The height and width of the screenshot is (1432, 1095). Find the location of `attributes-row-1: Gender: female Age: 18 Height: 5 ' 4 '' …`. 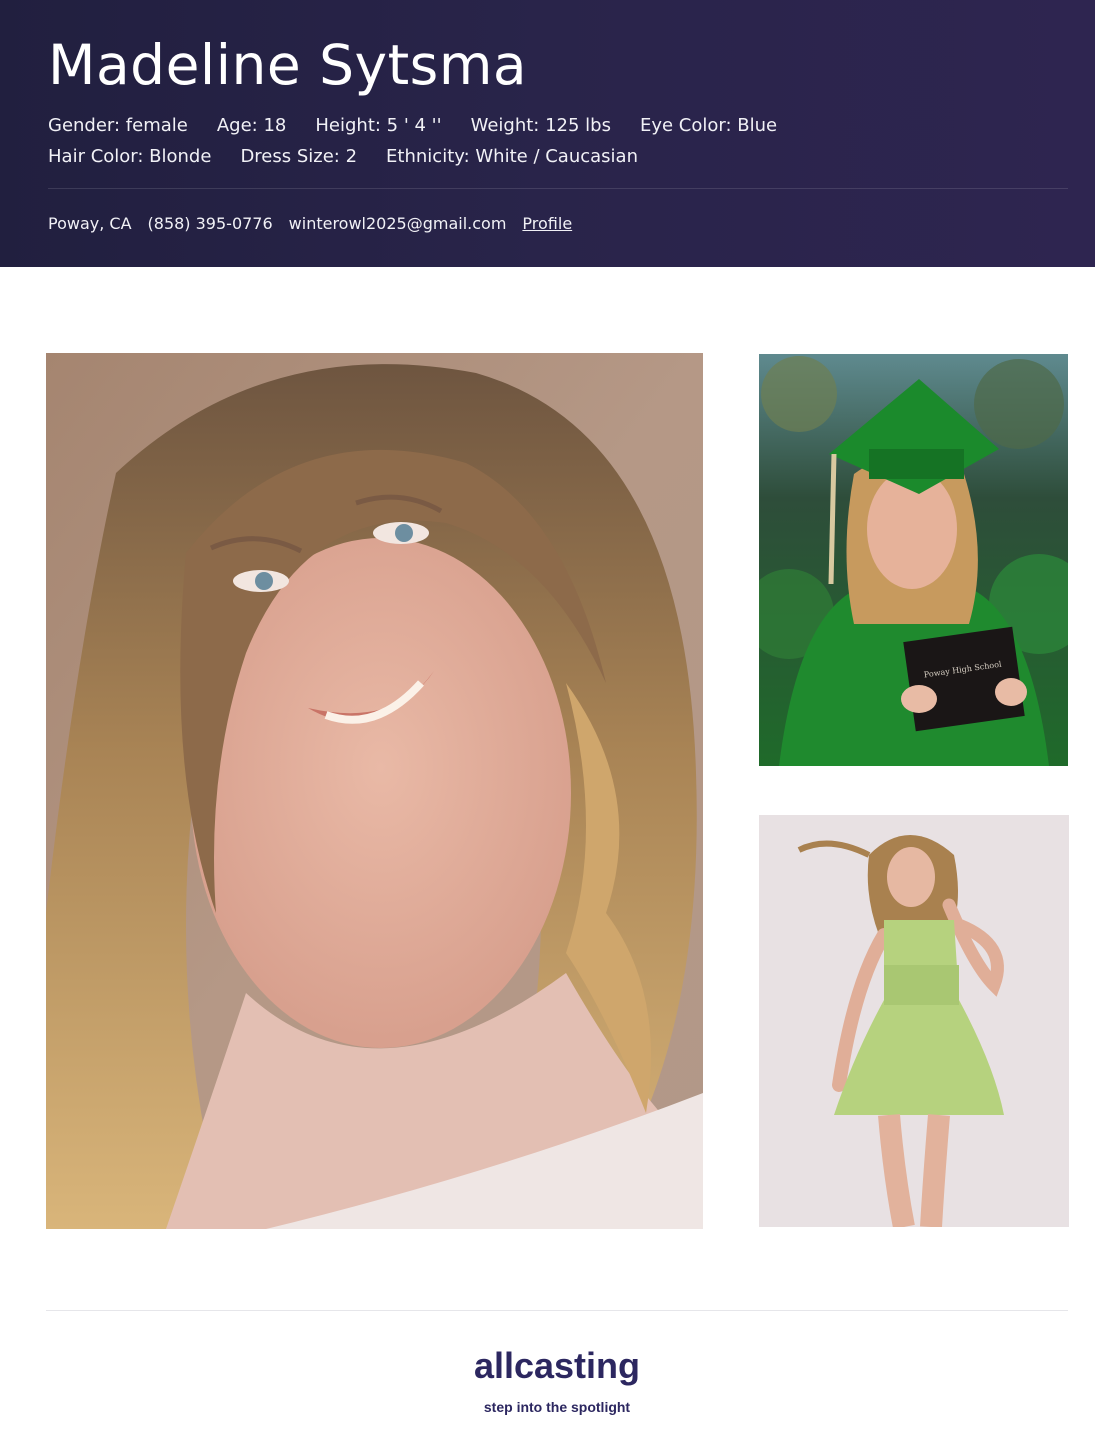

attributes-row-1: Gender: female Age: 18 Height: 5 ' 4 '' … is located at coordinates (427, 126).